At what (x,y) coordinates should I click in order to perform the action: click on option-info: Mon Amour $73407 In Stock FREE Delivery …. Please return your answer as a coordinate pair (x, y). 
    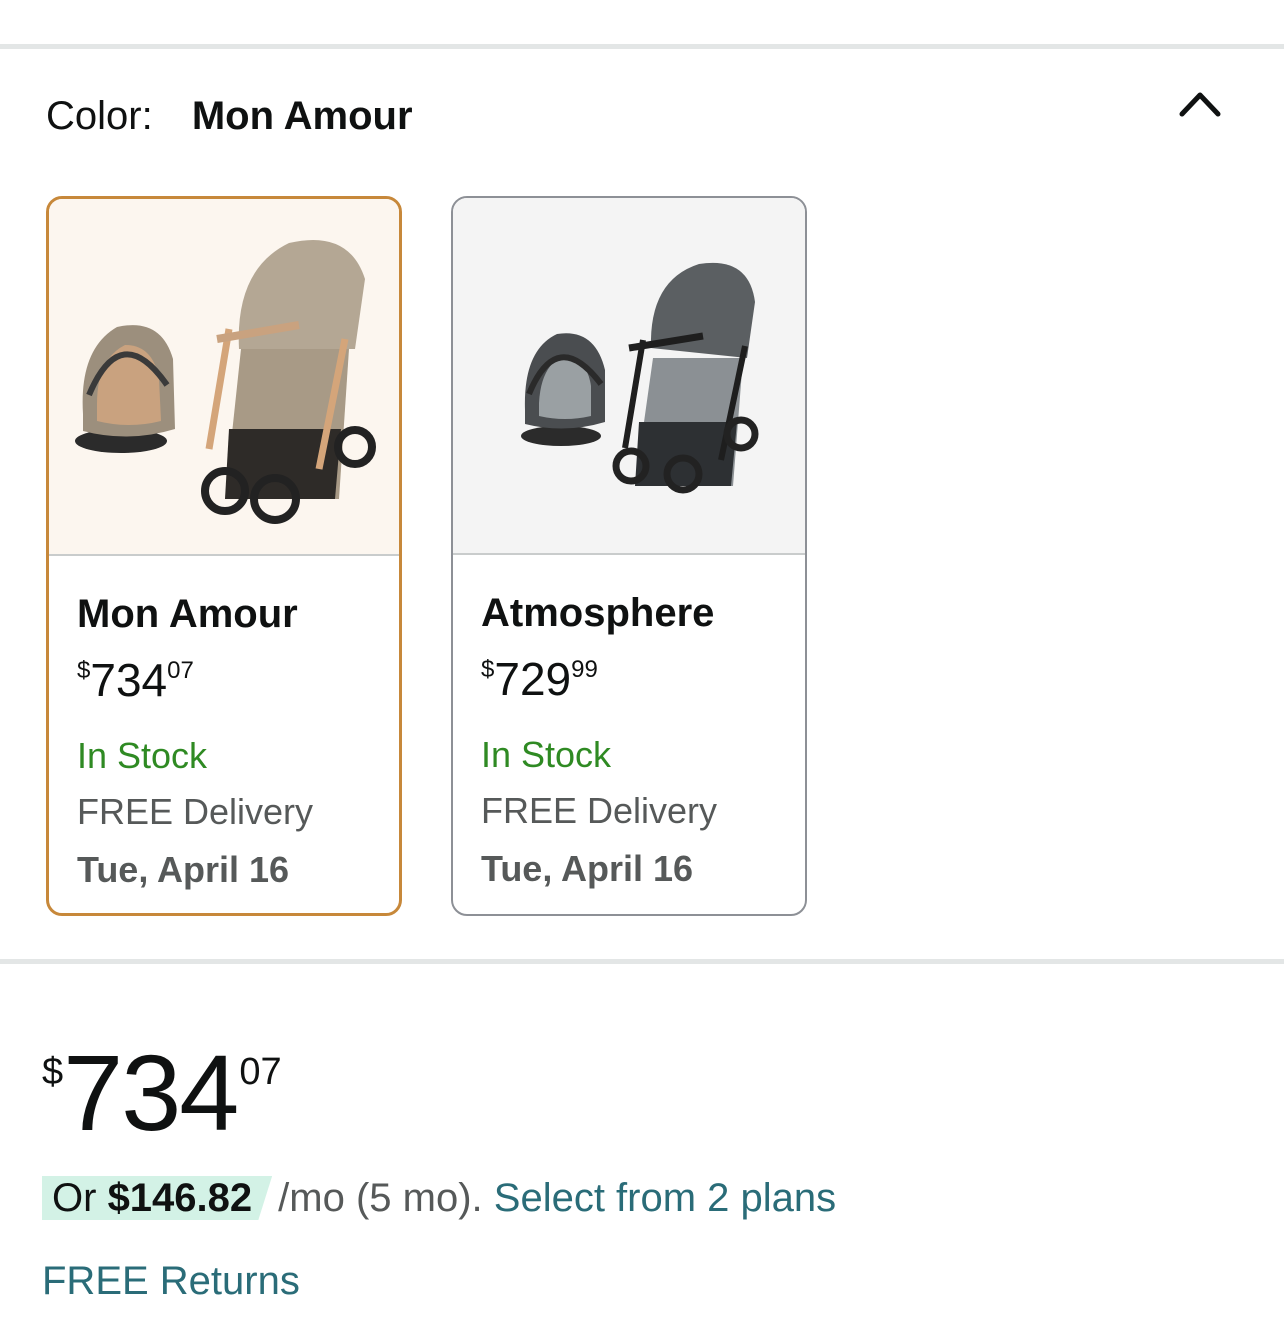
    Looking at the image, I should click on (232, 740).